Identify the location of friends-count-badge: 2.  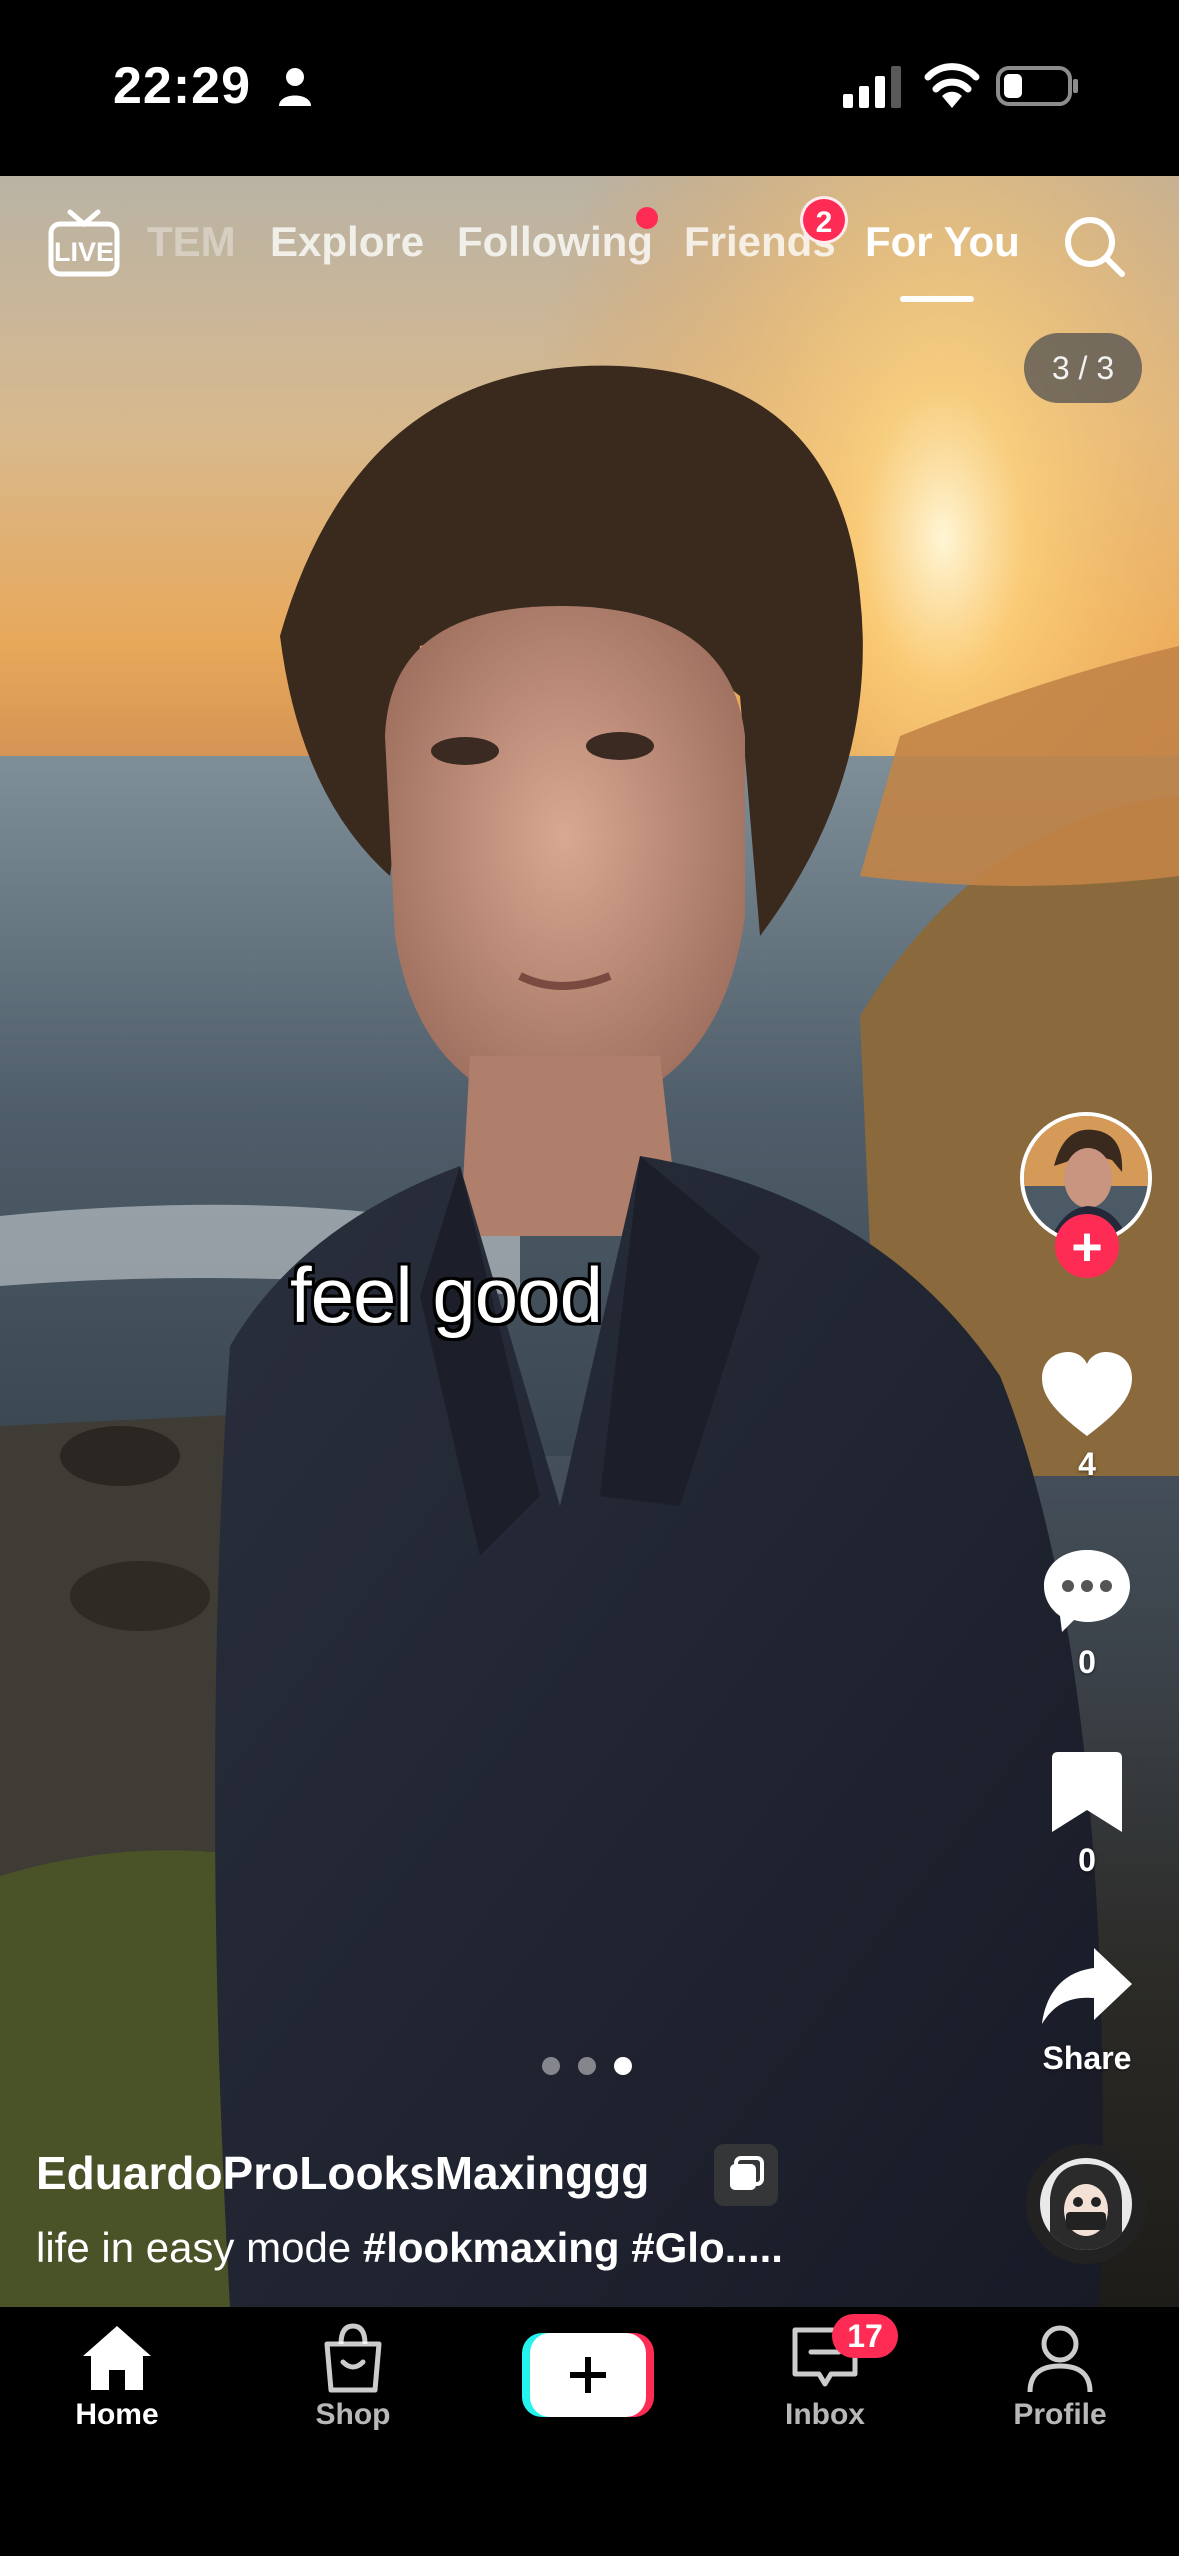
(824, 220).